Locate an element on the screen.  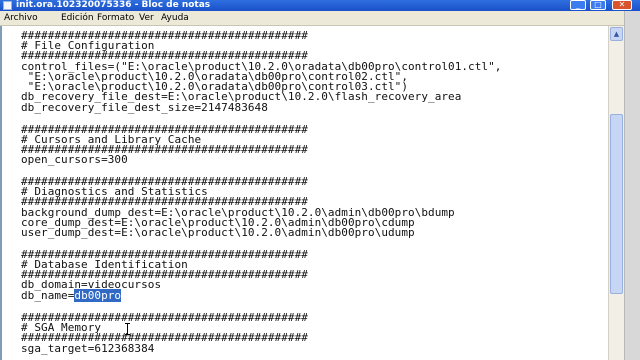
editor-line: db_name=db00pro is located at coordinates (71, 295).